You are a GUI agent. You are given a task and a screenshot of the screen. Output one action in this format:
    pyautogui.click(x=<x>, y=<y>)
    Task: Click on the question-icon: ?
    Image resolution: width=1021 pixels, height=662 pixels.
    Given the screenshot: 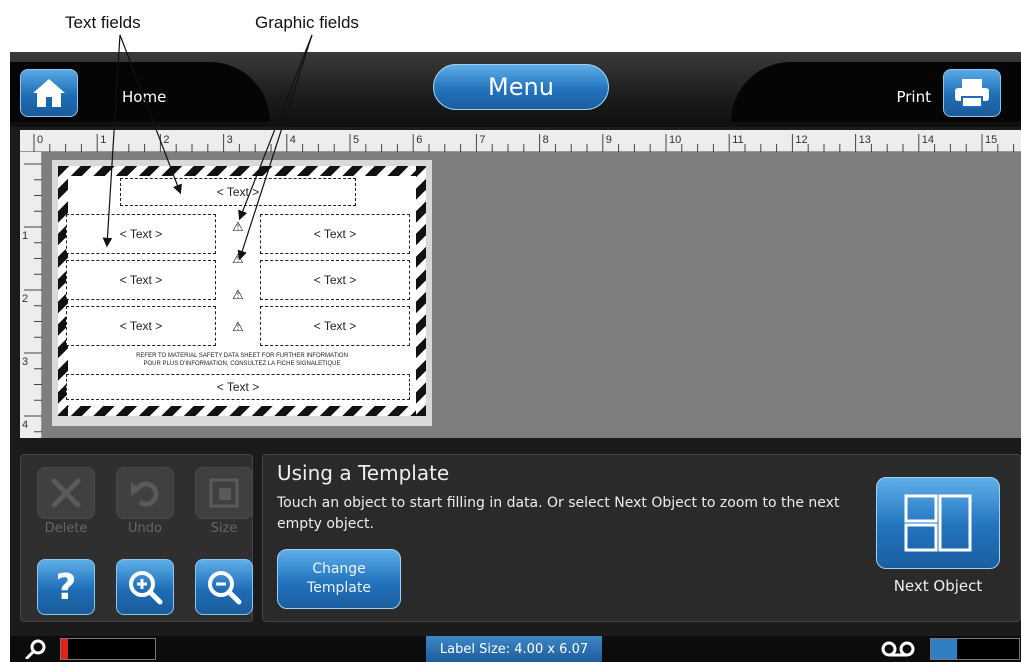 What is the action you would take?
    pyautogui.click(x=66, y=587)
    